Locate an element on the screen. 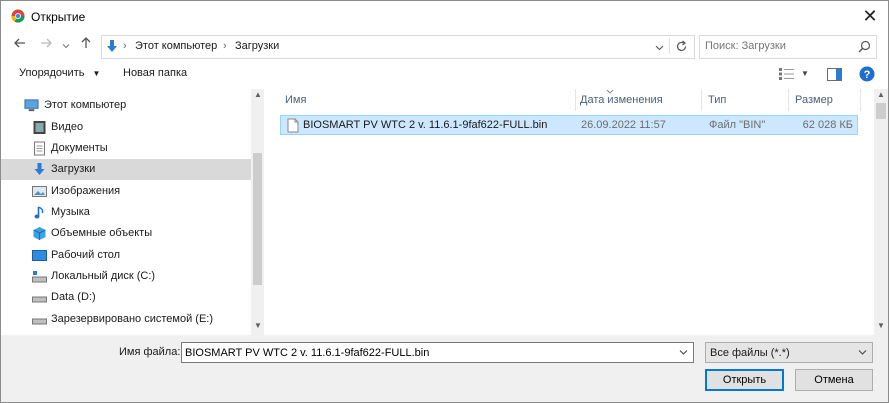 The height and width of the screenshot is (403, 889). sidebar-item-label: Рабочий стол is located at coordinates (86, 255).